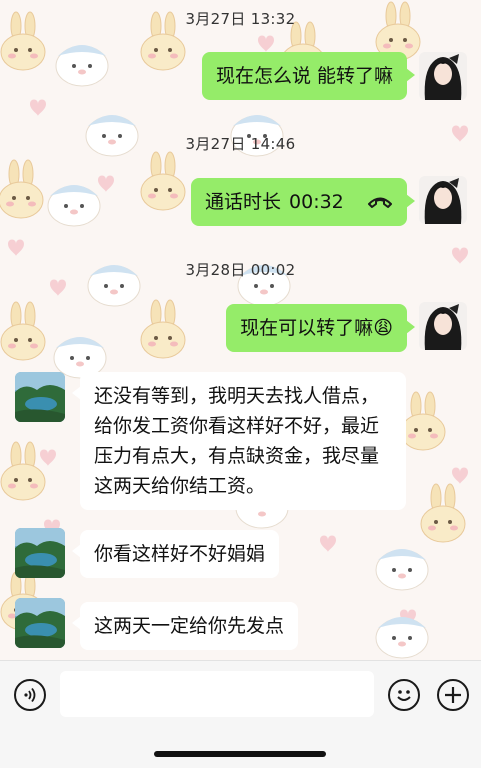  Describe the element at coordinates (304, 76) in the screenshot. I see `message-text: 现在怎么说 能转了嘛` at that location.